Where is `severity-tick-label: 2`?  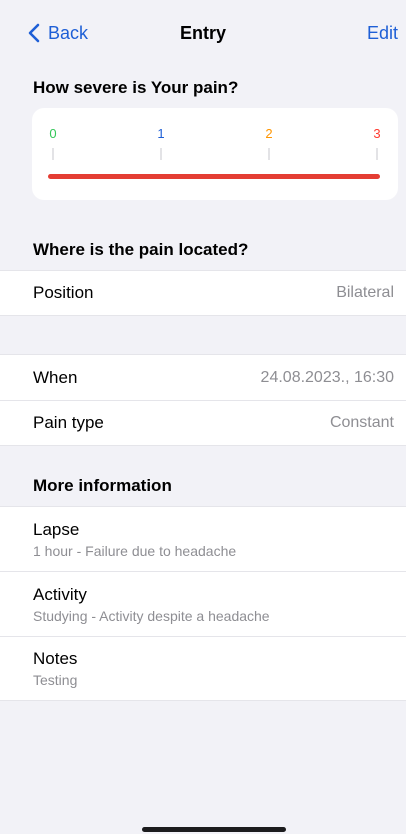
severity-tick-label: 2 is located at coordinates (269, 133).